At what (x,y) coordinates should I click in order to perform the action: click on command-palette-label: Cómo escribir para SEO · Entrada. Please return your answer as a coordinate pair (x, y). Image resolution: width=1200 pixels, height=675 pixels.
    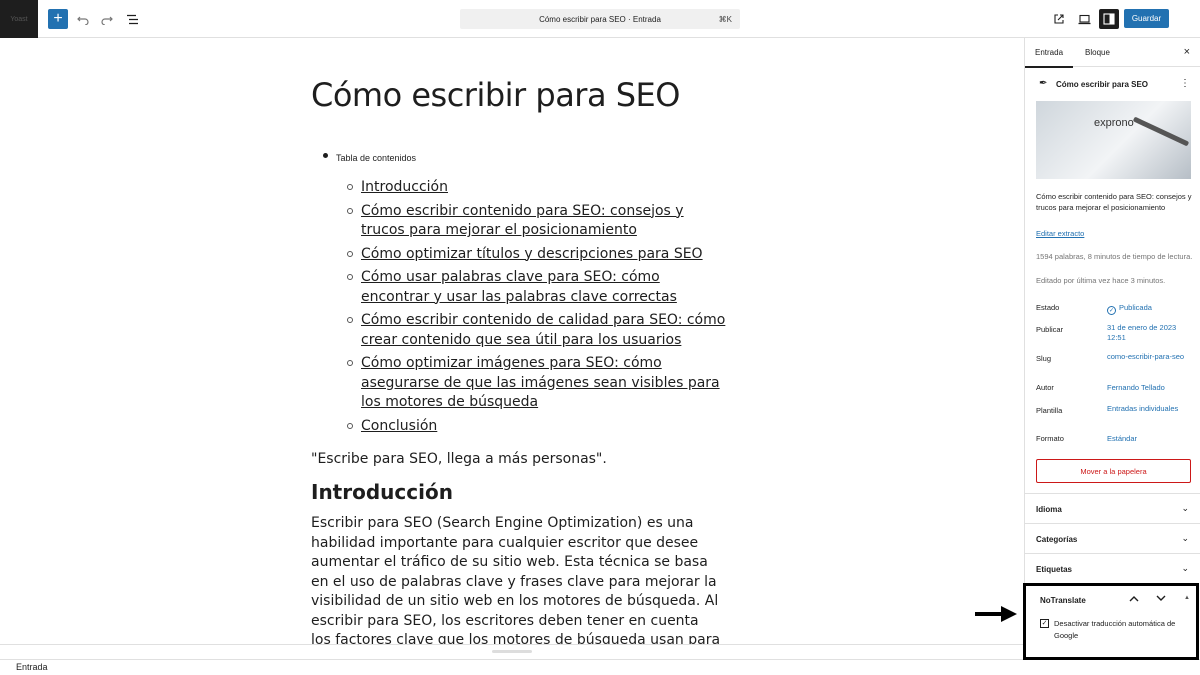
    Looking at the image, I should click on (600, 19).